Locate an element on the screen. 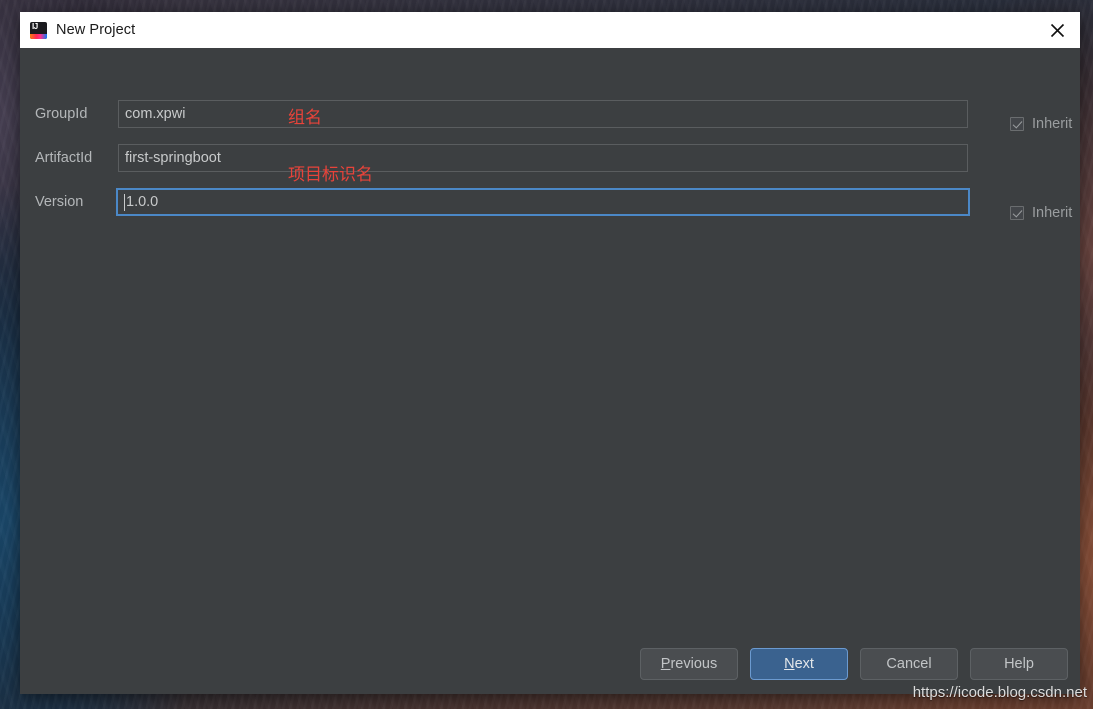 Image resolution: width=1093 pixels, height=709 pixels. form-row-artifactid: ArtifactId first-springboot is located at coordinates (550, 158).